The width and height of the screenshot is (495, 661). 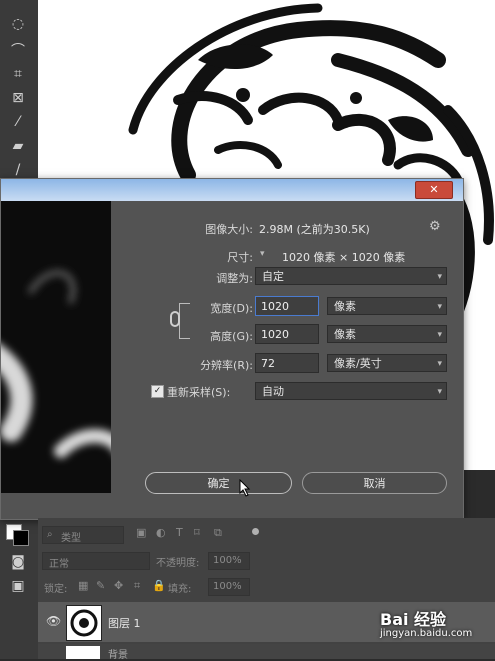 I want to click on quick-selection-tool-icon: ⌒, so click(x=18, y=50).